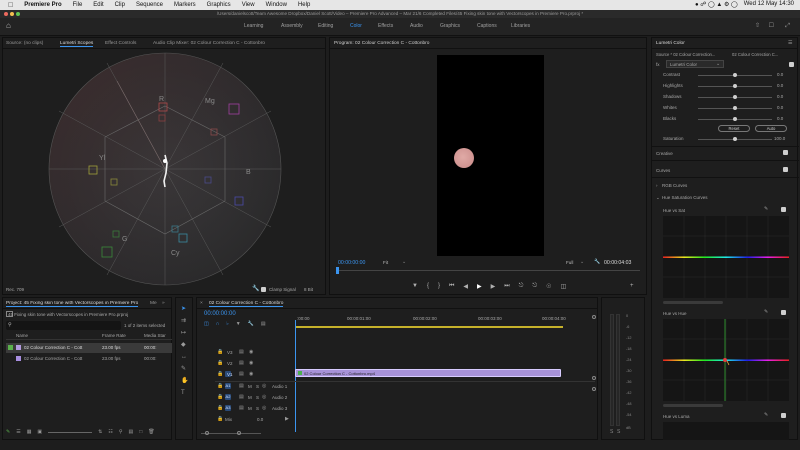  Describe the element at coordinates (356, 26) in the screenshot. I see `workspace-color: Color` at that location.